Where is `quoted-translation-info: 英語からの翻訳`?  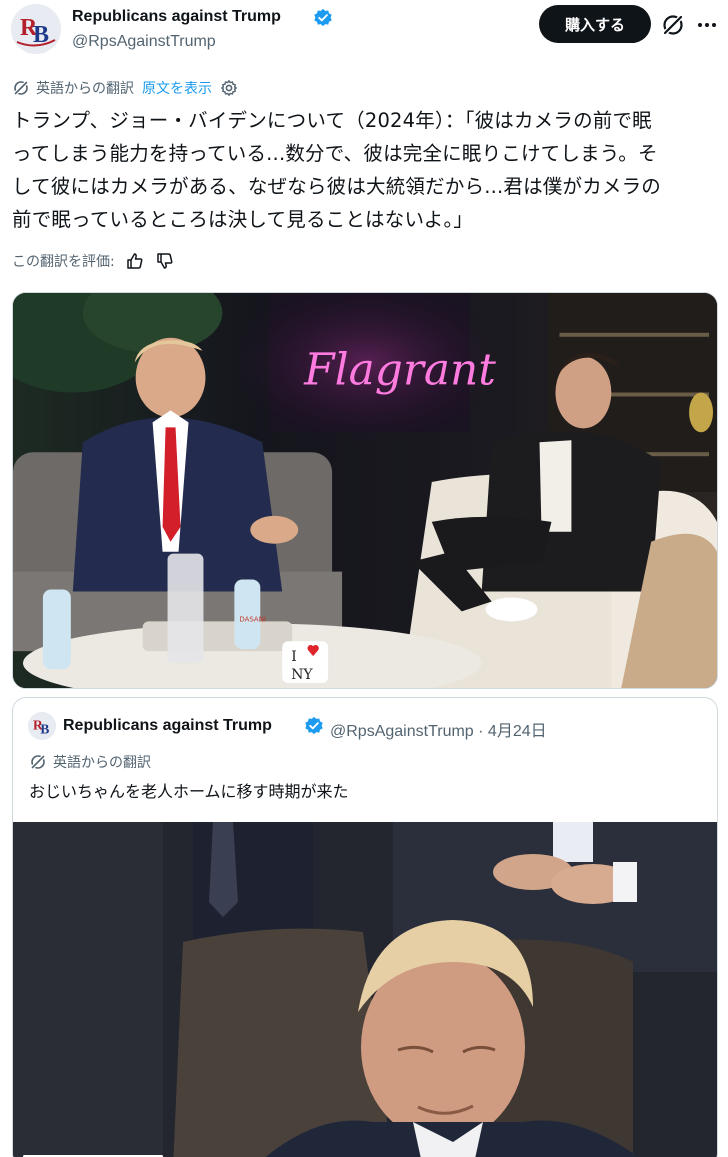 quoted-translation-info: 英語からの翻訳 is located at coordinates (90, 762).